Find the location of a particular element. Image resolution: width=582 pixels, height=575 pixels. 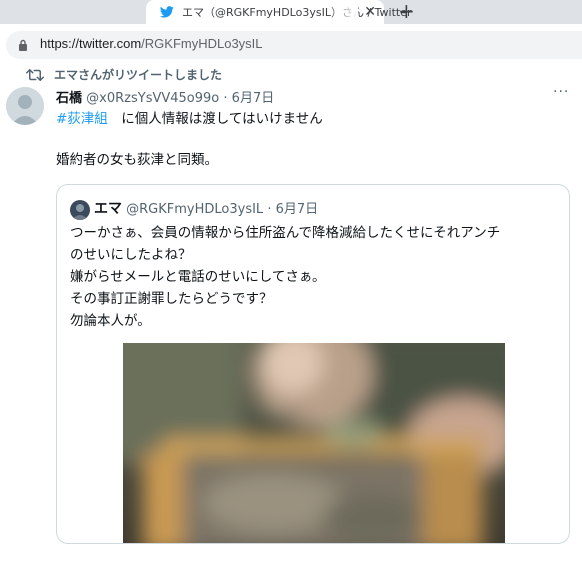

browser-tab-strip: エマ（@RGKFmyHDLo3ysIL）さん / Twitter ✕ + is located at coordinates (291, 12).